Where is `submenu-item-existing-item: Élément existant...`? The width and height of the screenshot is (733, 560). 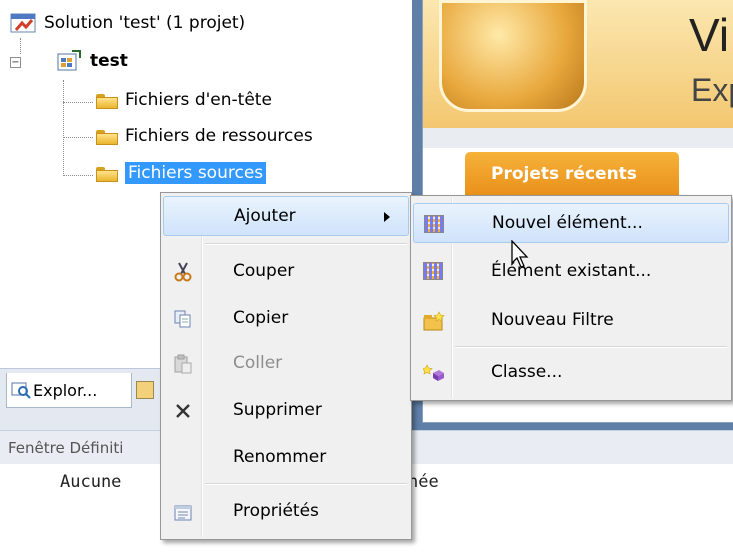
submenu-item-existing-item: Élément existant... is located at coordinates (571, 271).